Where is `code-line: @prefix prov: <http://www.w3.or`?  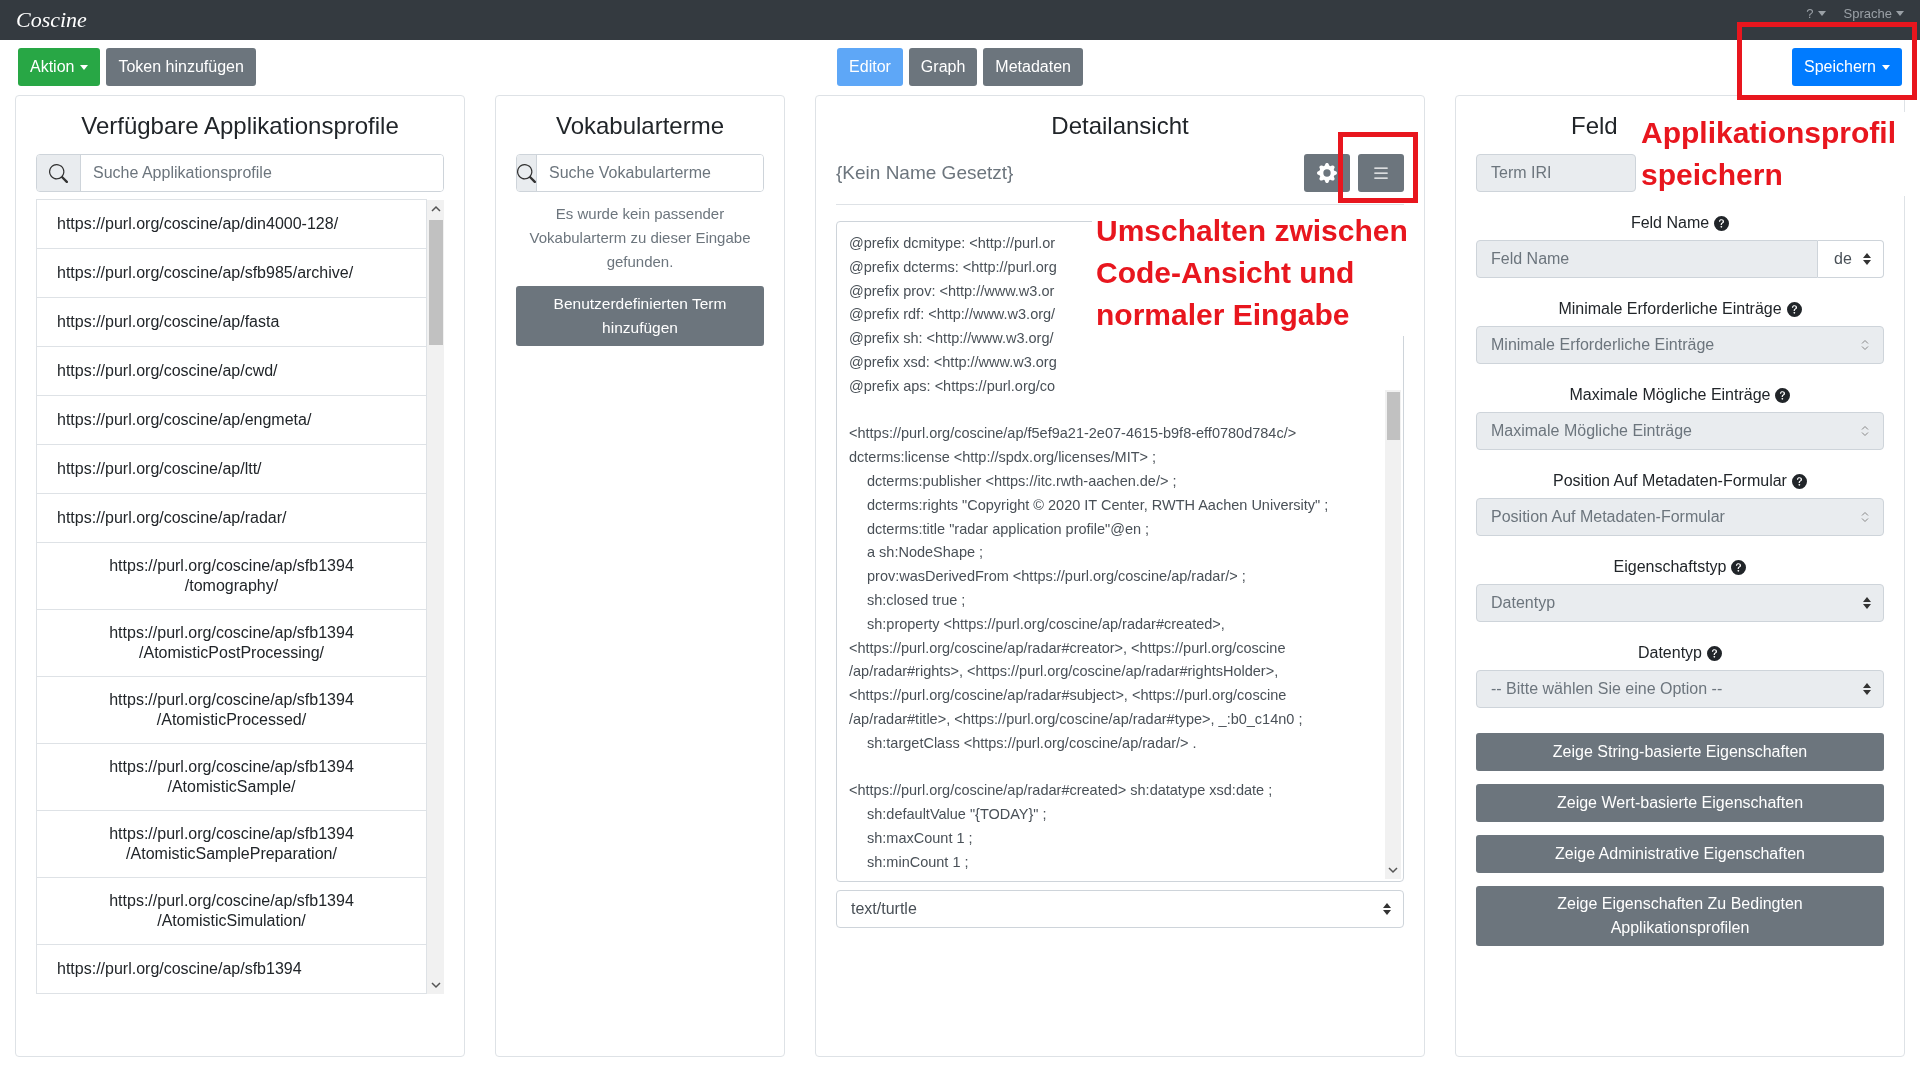 code-line: @prefix prov: <http://www.w3.or is located at coordinates (952, 291).